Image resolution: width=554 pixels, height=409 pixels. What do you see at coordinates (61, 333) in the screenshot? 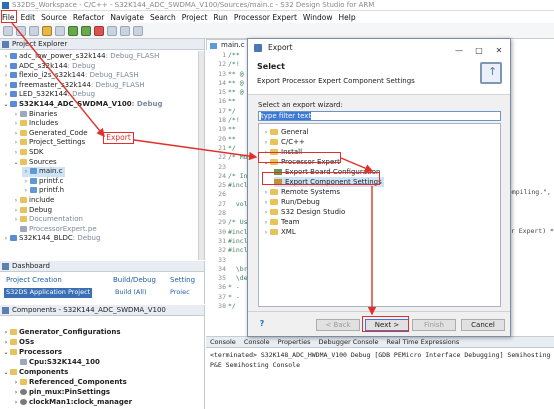
I see `component-generator-configurations: › Generator_Configurations` at bounding box center [61, 333].